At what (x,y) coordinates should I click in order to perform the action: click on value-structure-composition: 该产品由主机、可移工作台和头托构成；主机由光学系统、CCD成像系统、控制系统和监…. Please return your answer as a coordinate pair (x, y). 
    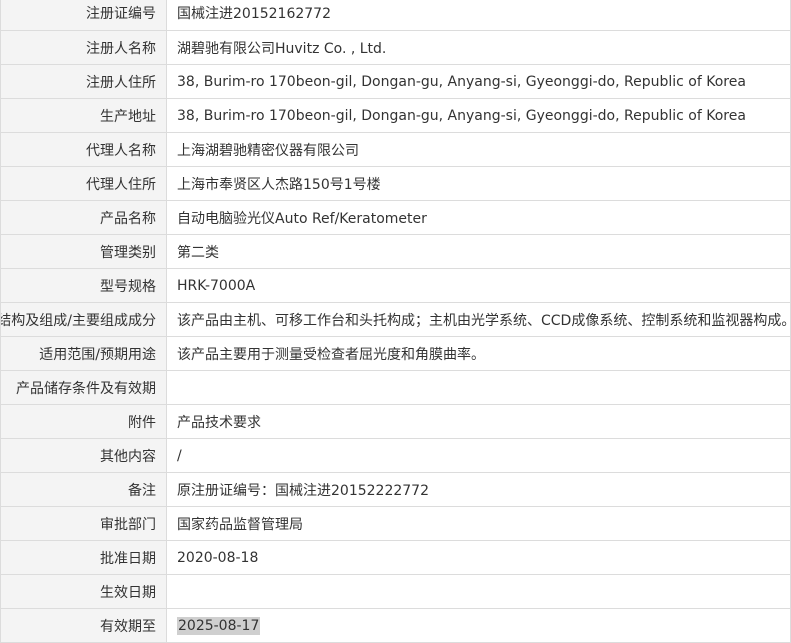
    Looking at the image, I should click on (478, 319).